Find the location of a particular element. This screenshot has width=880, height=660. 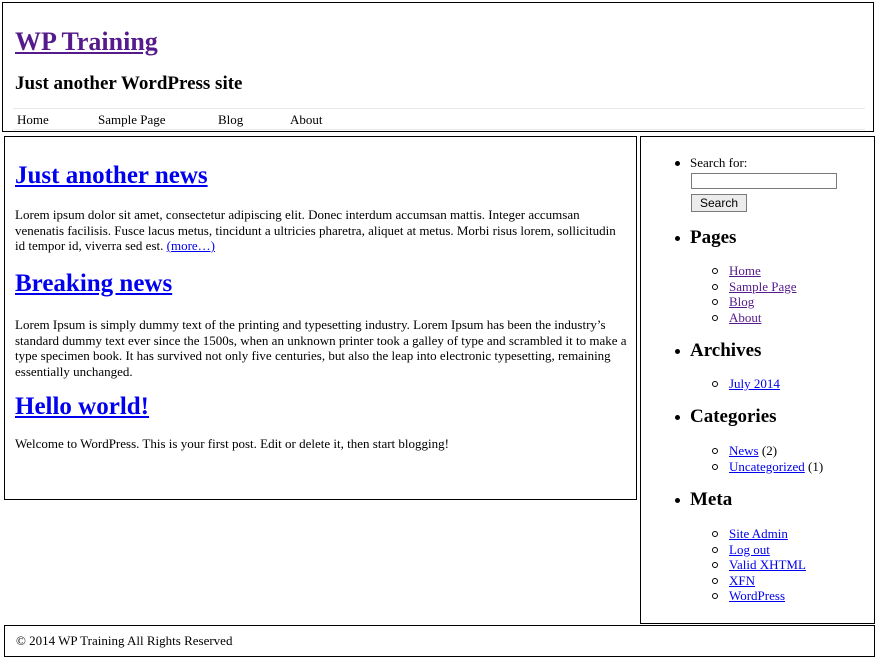

list-item: Site Admin is located at coordinates (758, 534).